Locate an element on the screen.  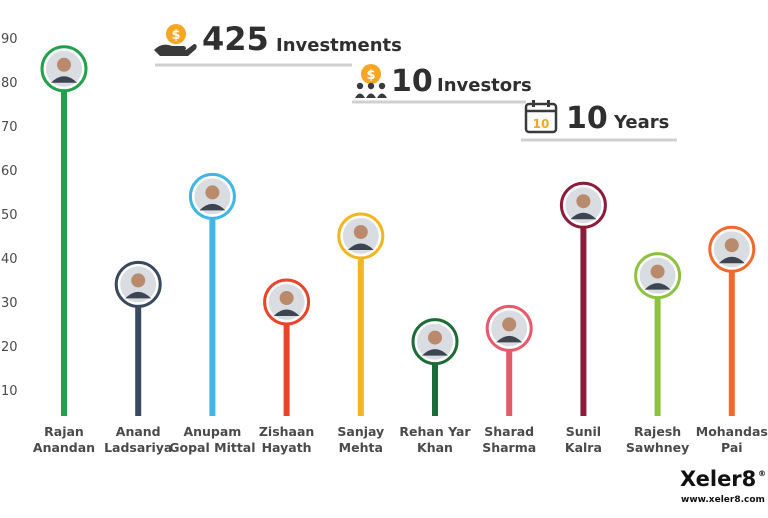
category-label: Mohandas is located at coordinates (732, 431).